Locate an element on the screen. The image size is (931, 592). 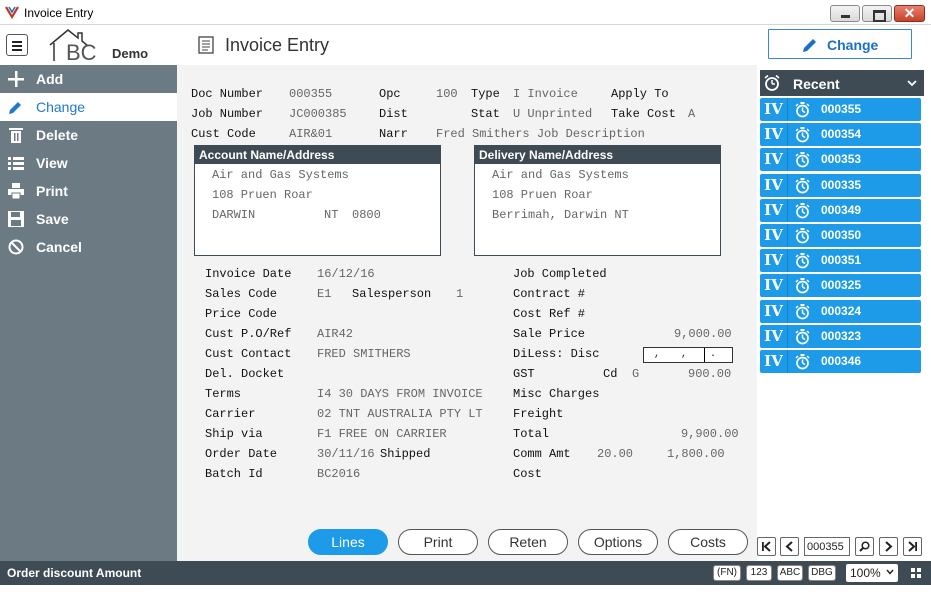
alpha-badge: ABC is located at coordinates (790, 573).